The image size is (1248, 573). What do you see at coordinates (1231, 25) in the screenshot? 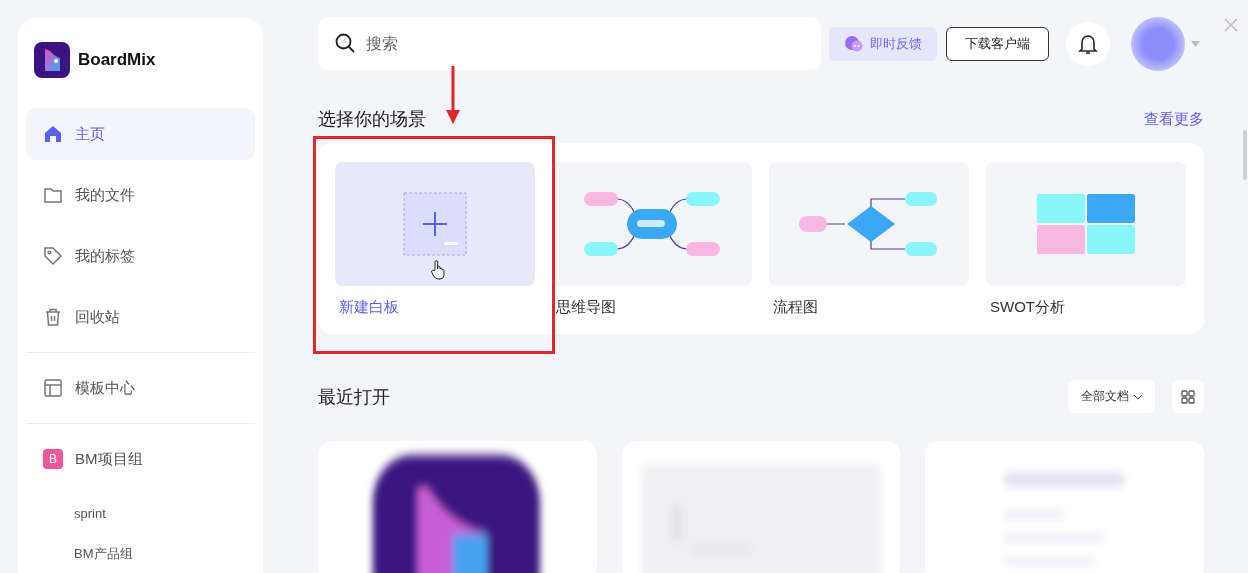
I see `close-icon` at bounding box center [1231, 25].